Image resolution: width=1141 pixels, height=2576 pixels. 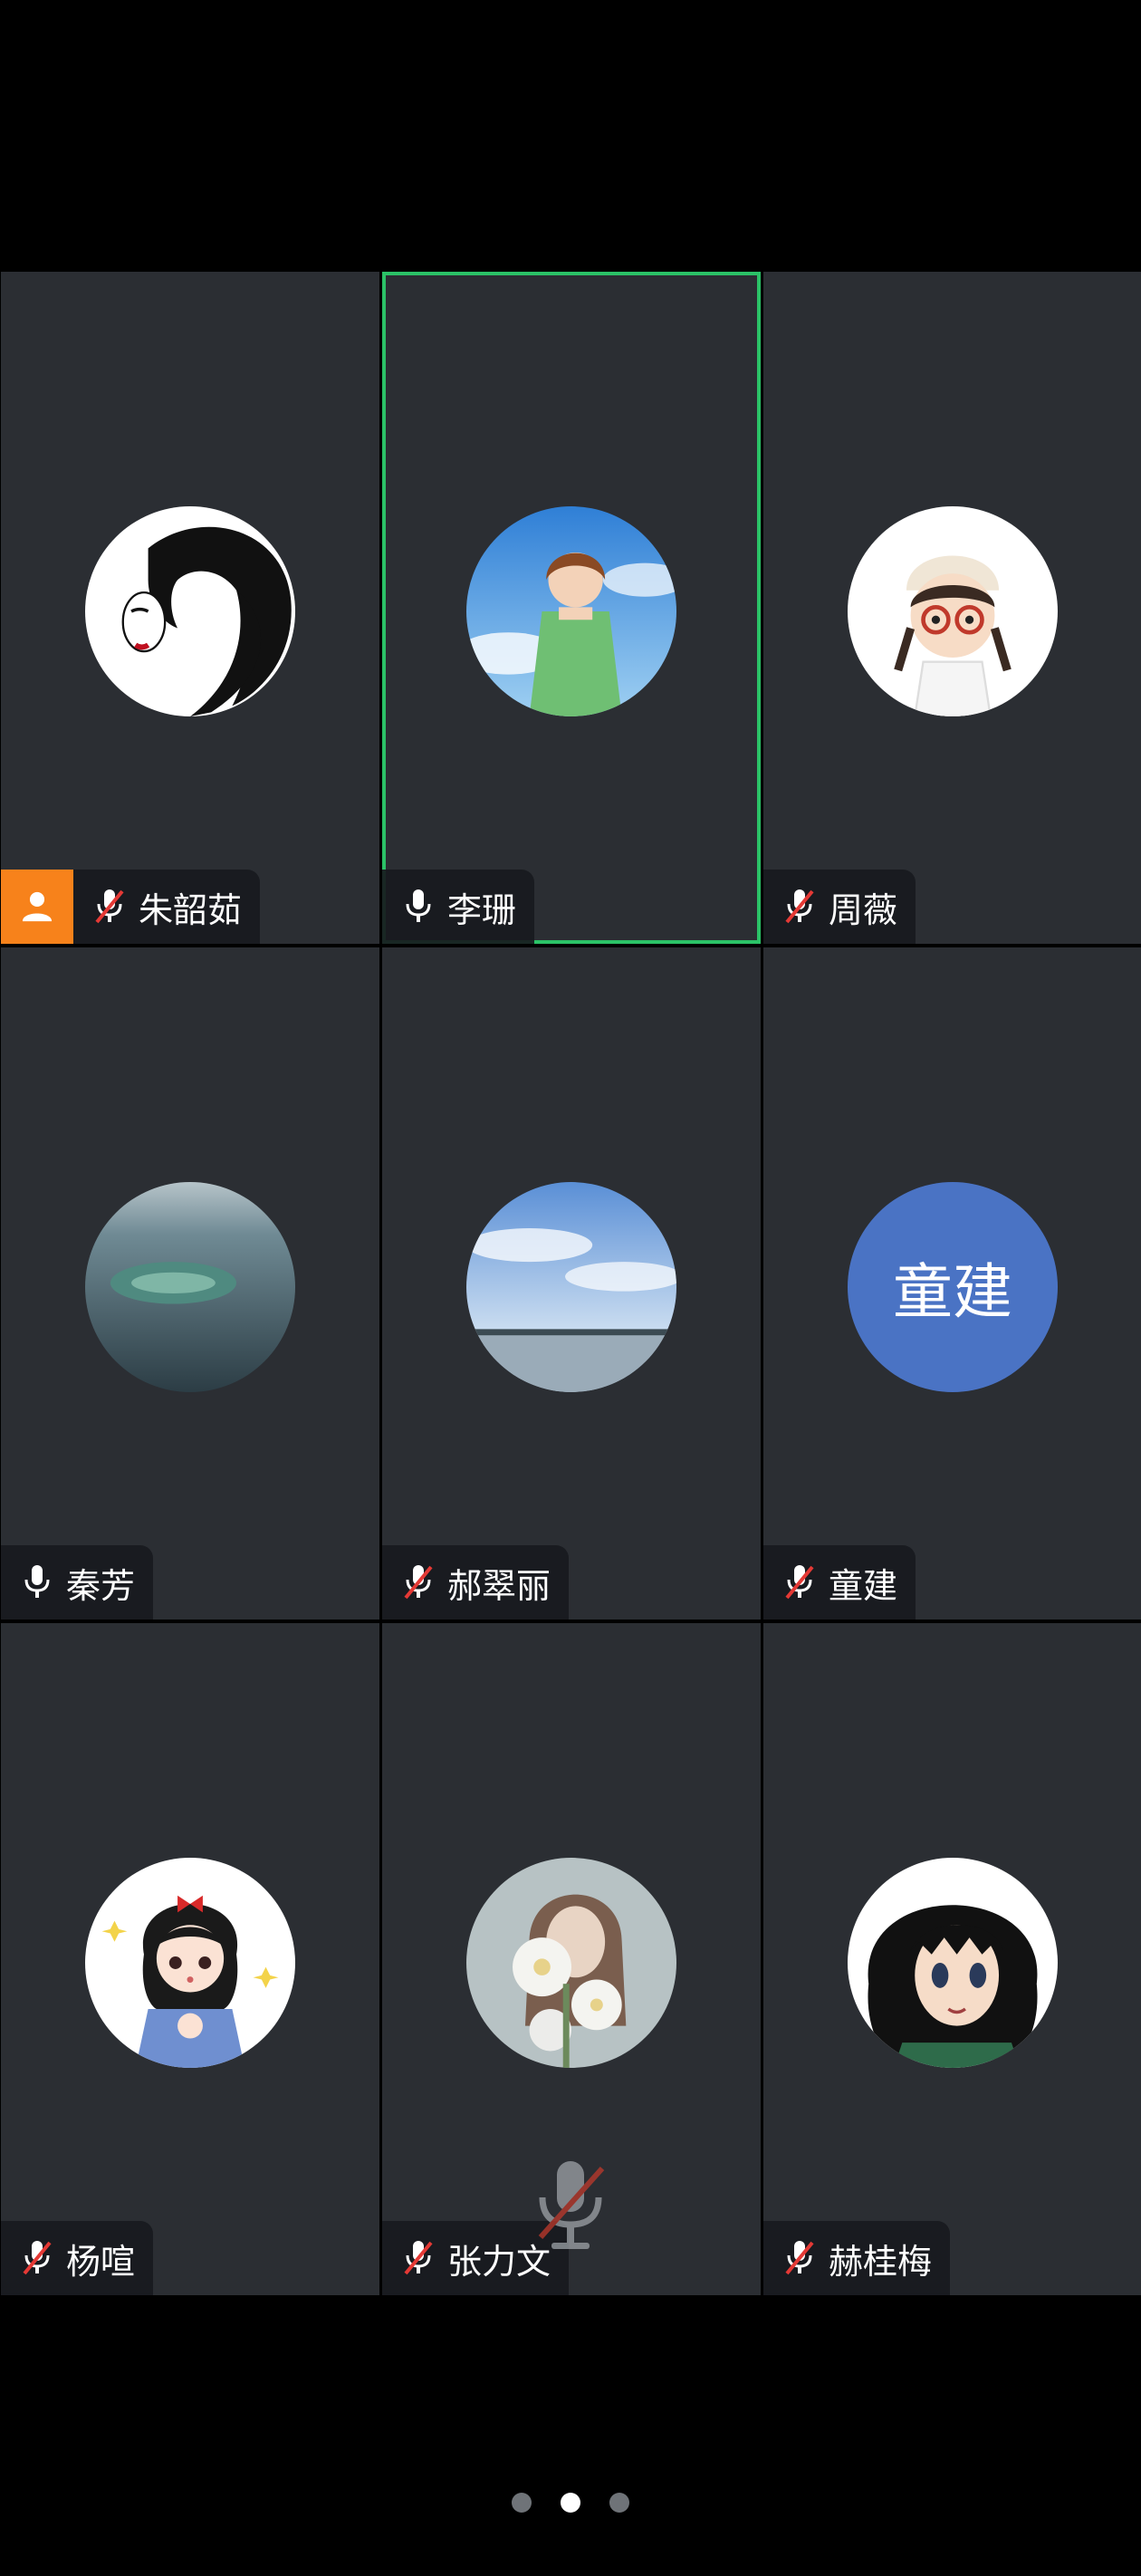 I want to click on participant-label: 赫桂梅, so click(x=857, y=2258).